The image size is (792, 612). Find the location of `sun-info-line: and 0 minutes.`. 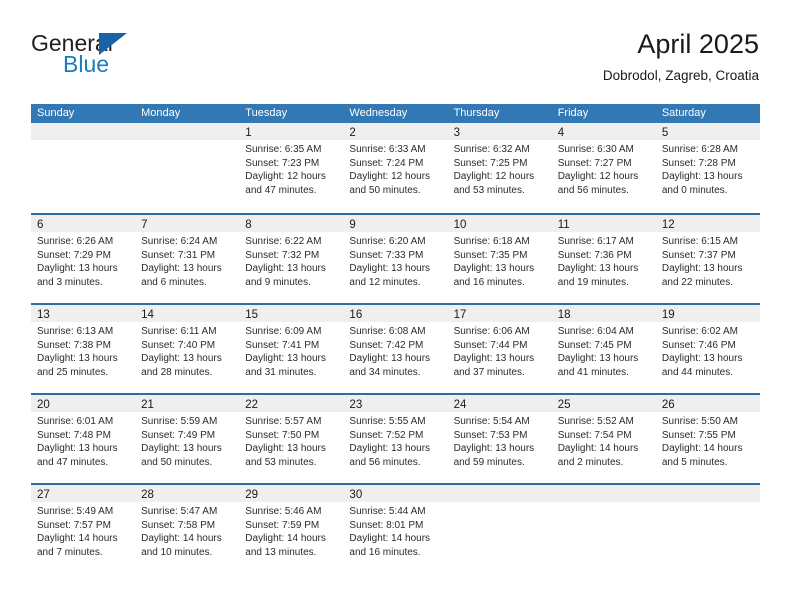

sun-info-line: and 0 minutes. is located at coordinates (694, 190).